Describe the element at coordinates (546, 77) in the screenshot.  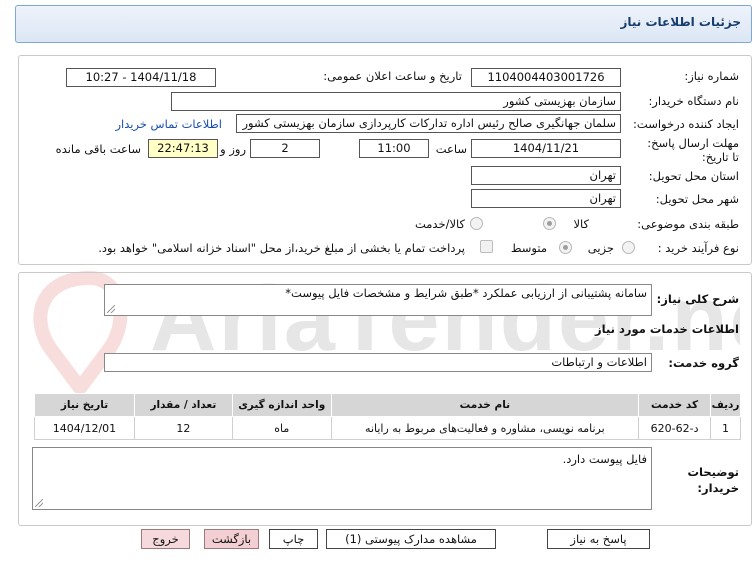
I see `need-number-field: 1104004403001726` at that location.